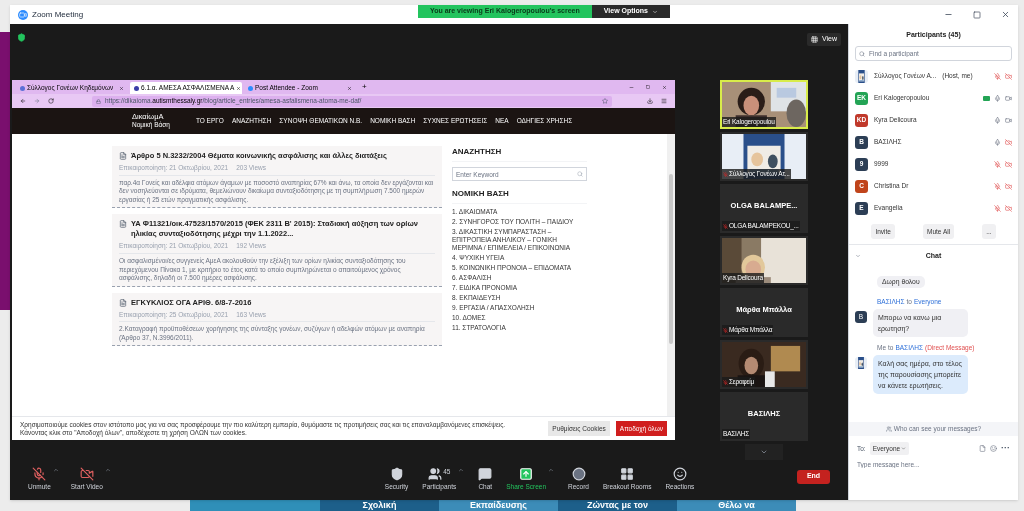 The image size is (1024, 511). I want to click on emoji-icon, so click(993, 448).